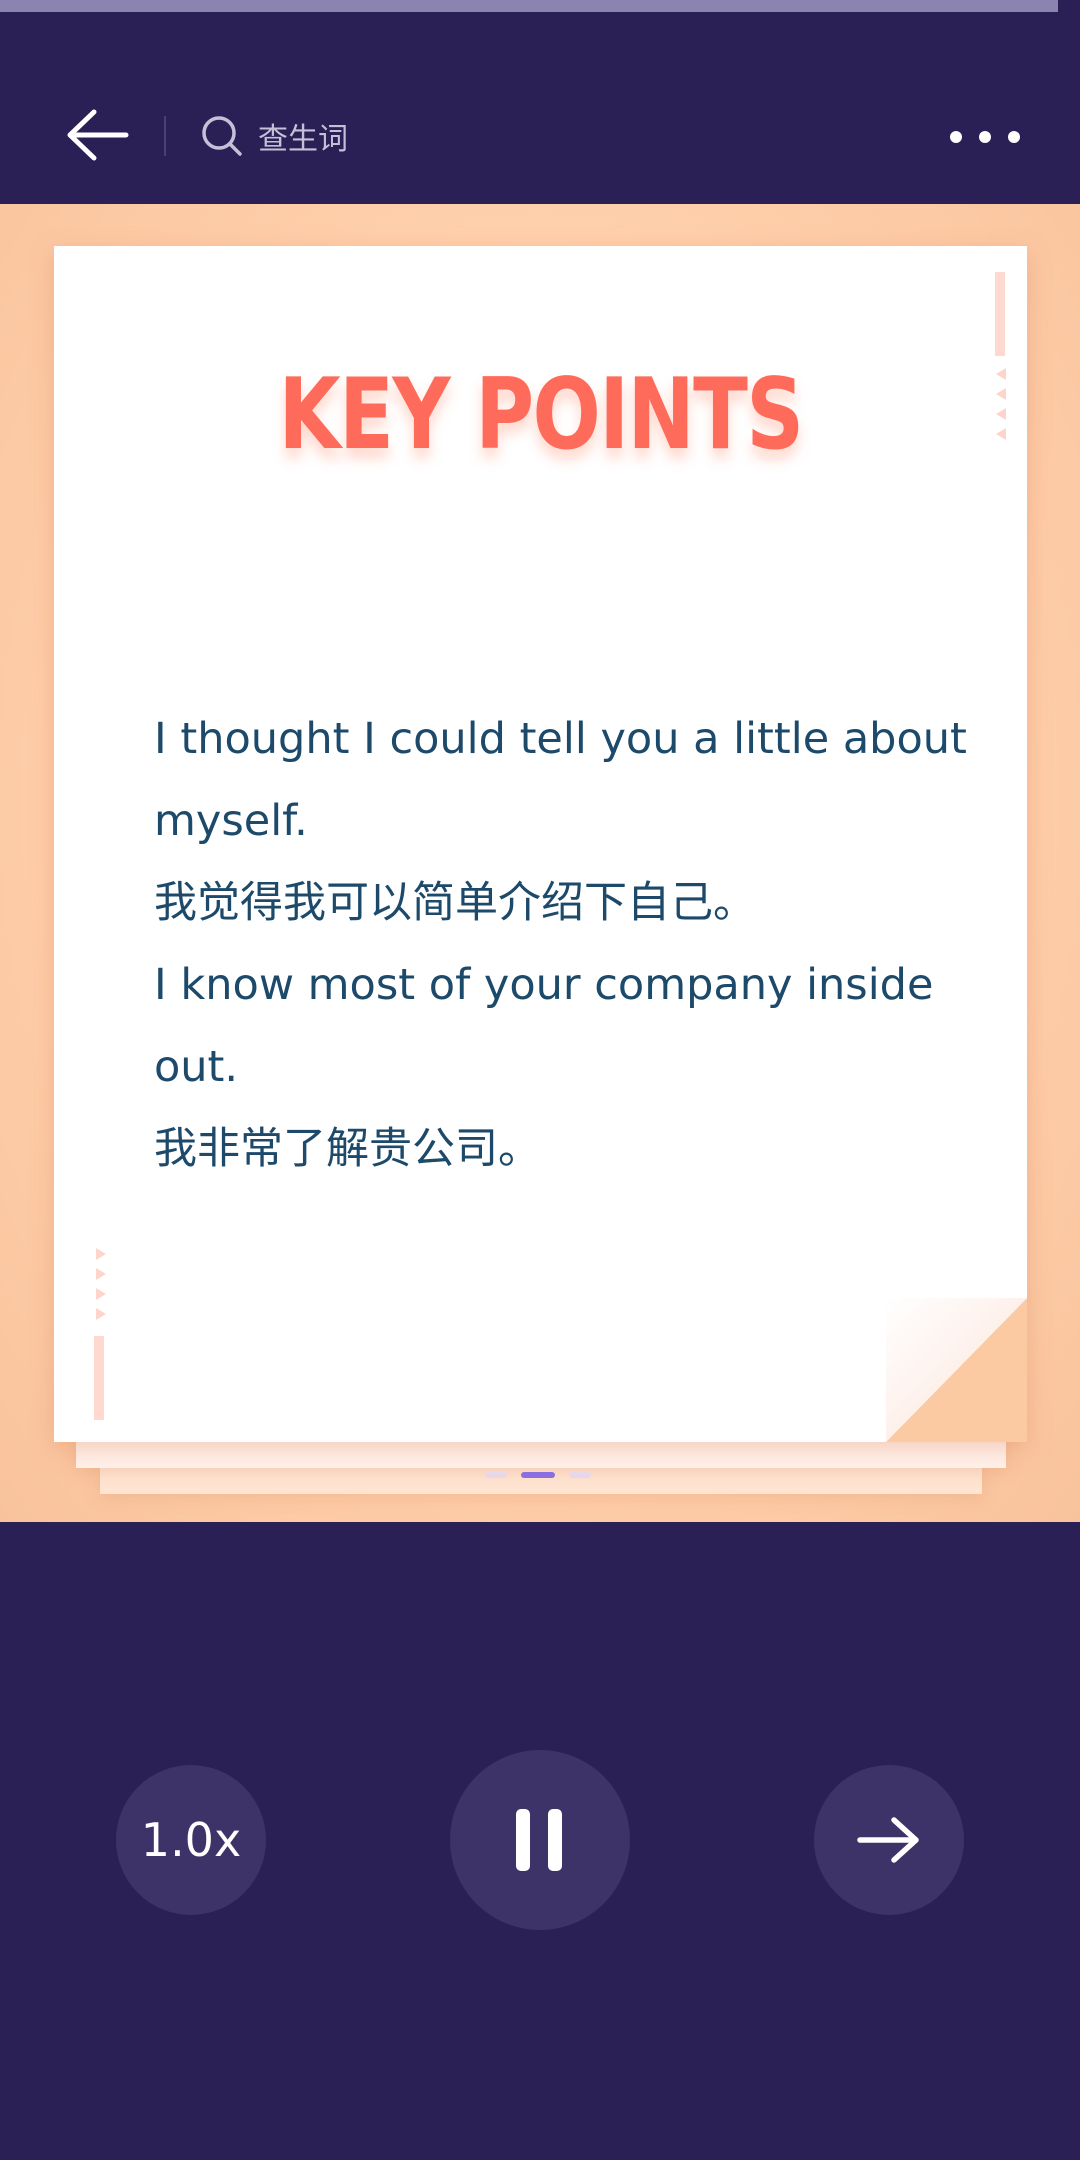 Image resolution: width=1080 pixels, height=2160 pixels. What do you see at coordinates (222, 136) in the screenshot?
I see `search-icon` at bounding box center [222, 136].